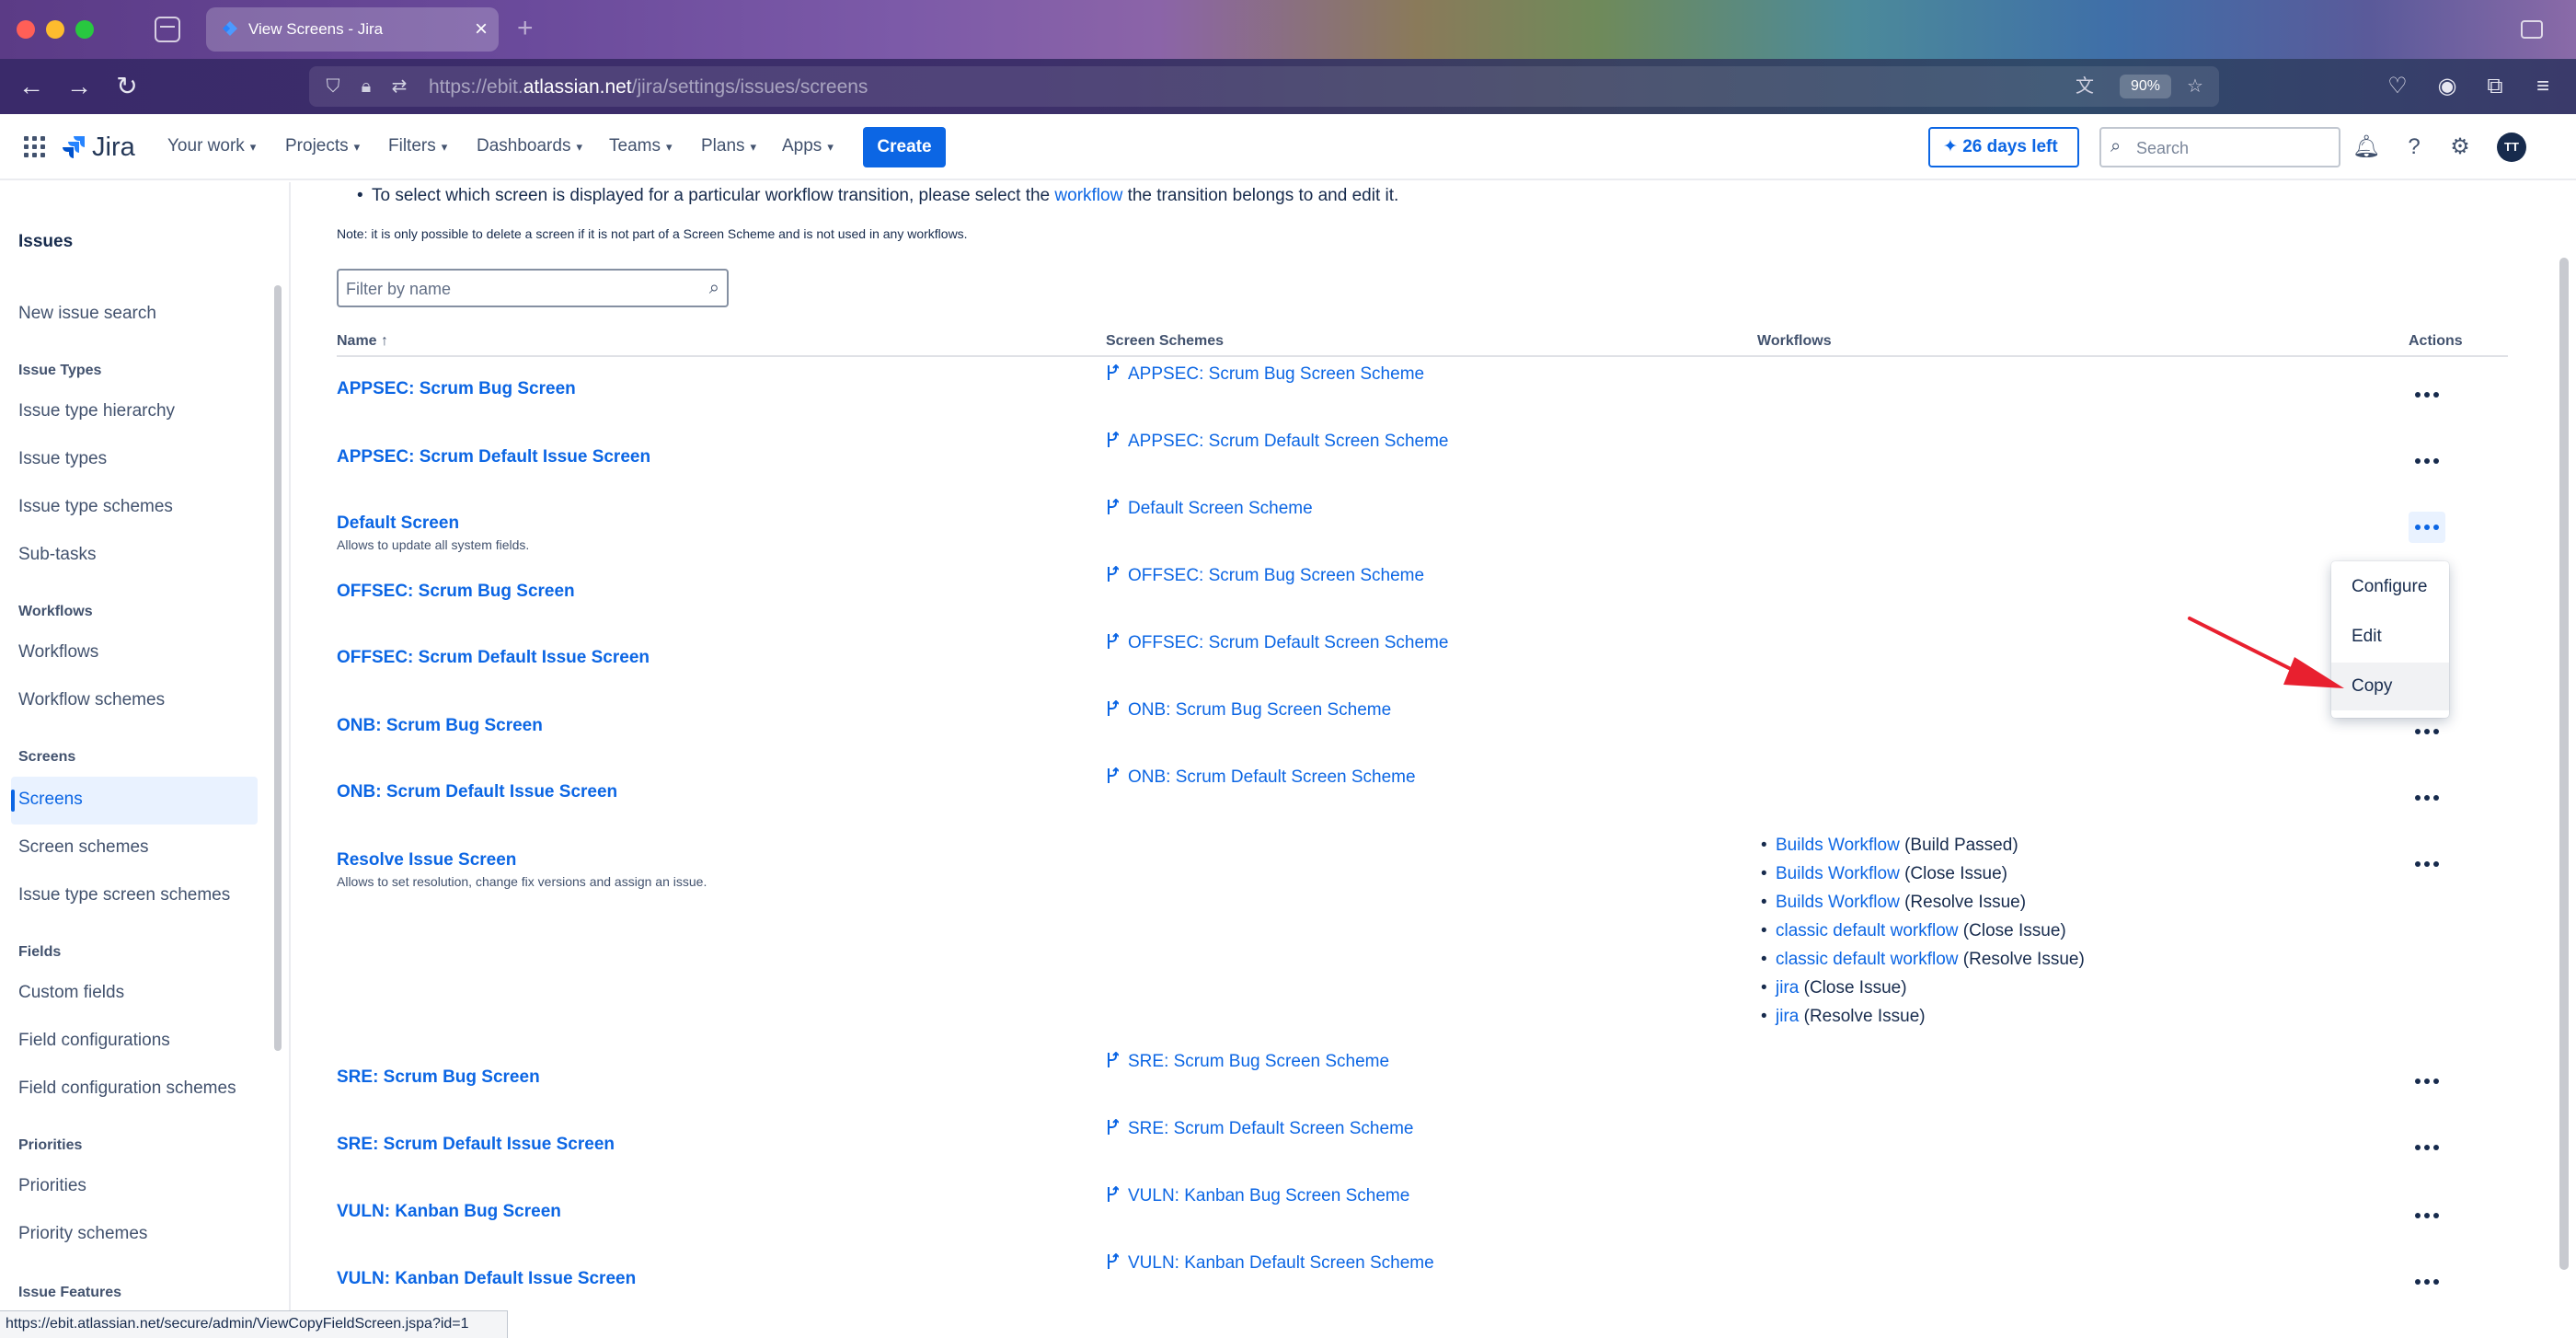  Describe the element at coordinates (1261, 777) in the screenshot. I see `screen-scheme-link: ONB: Scrum Default Screen Scheme` at that location.